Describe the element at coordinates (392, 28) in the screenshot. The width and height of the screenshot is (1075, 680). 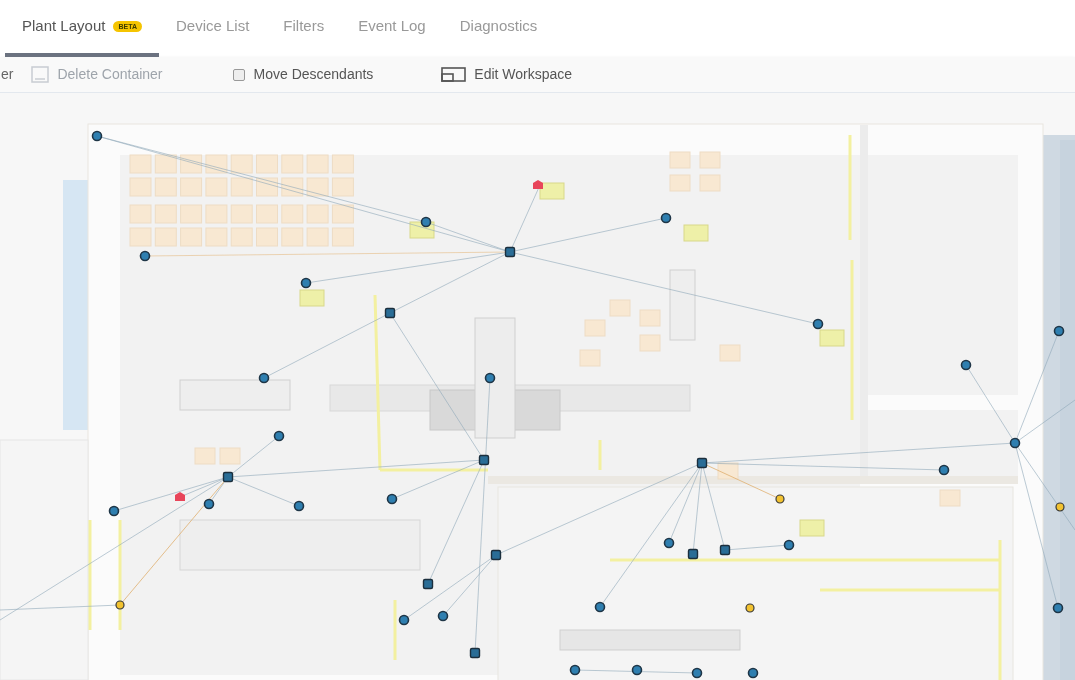
I see `tab: Event Log` at that location.